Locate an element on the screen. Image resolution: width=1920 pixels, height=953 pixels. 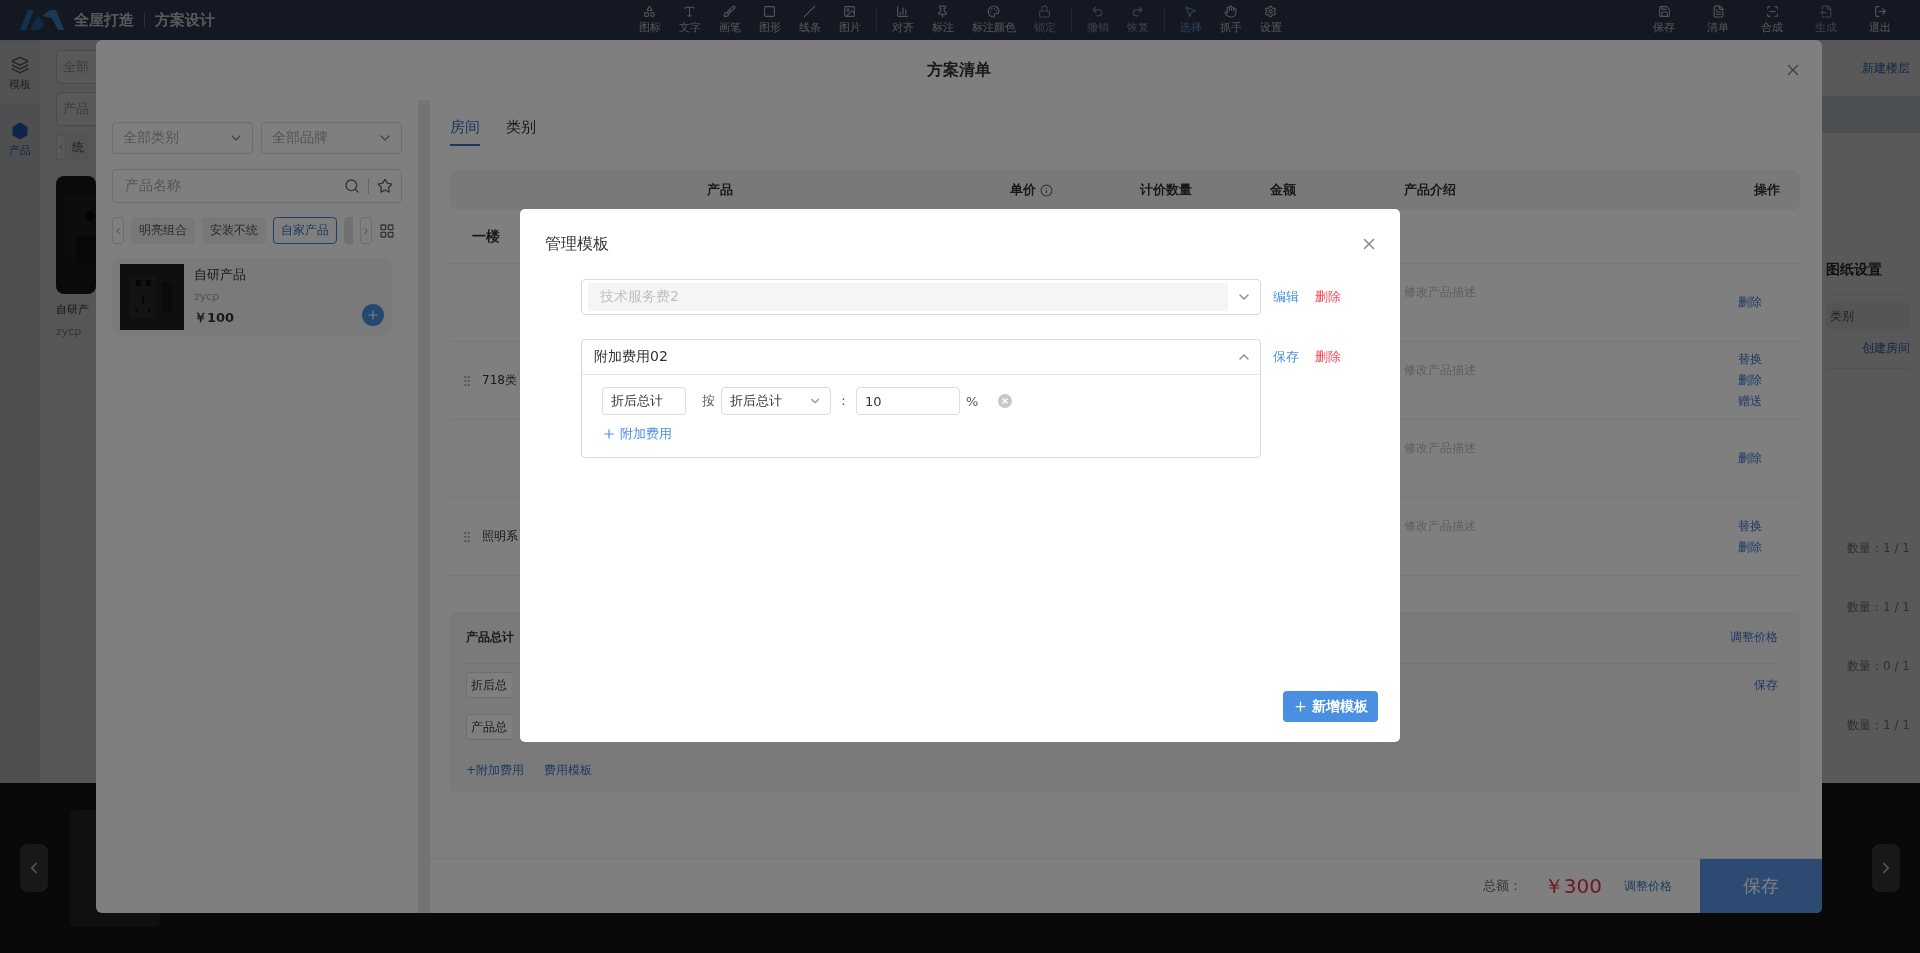
action-link: 赠送 is located at coordinates (1750, 401).